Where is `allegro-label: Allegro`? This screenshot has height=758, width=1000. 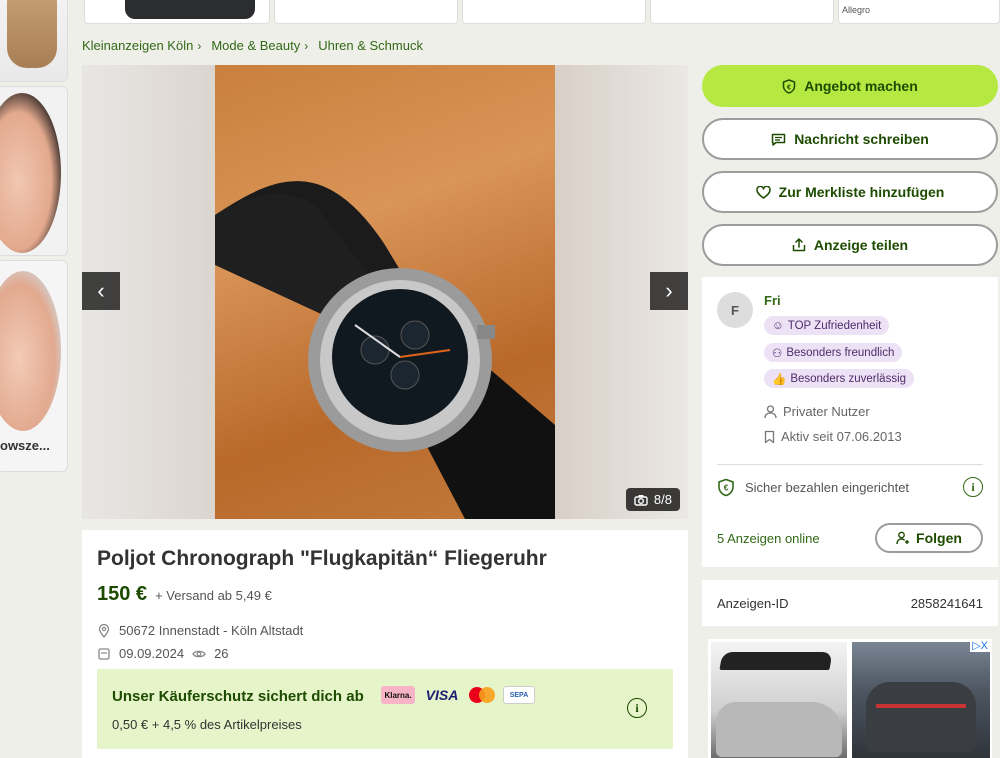
allegro-label: Allegro is located at coordinates (856, 10).